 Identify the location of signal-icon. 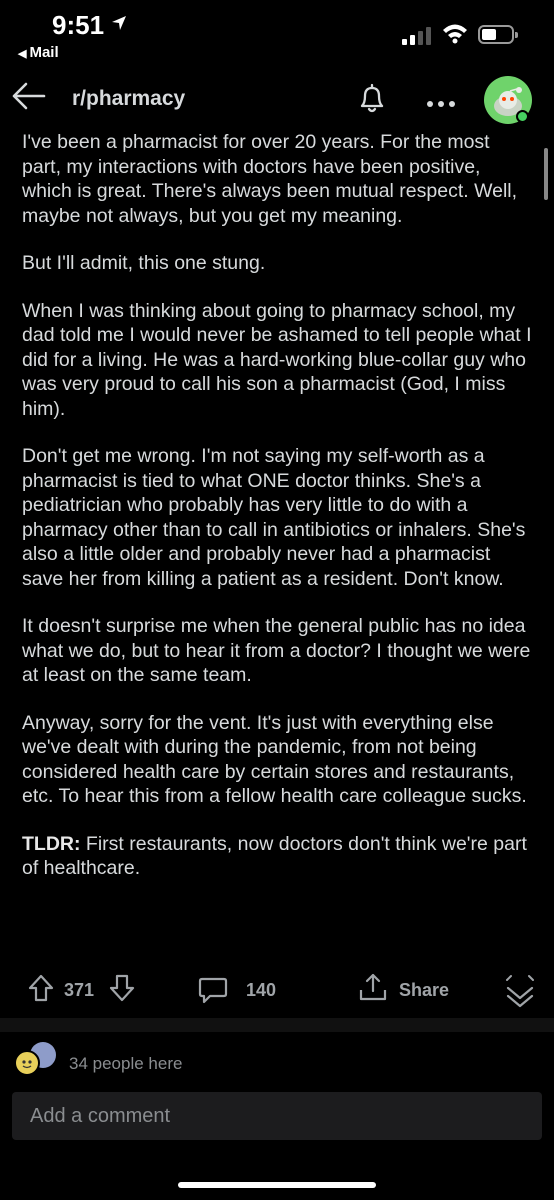
(417, 35).